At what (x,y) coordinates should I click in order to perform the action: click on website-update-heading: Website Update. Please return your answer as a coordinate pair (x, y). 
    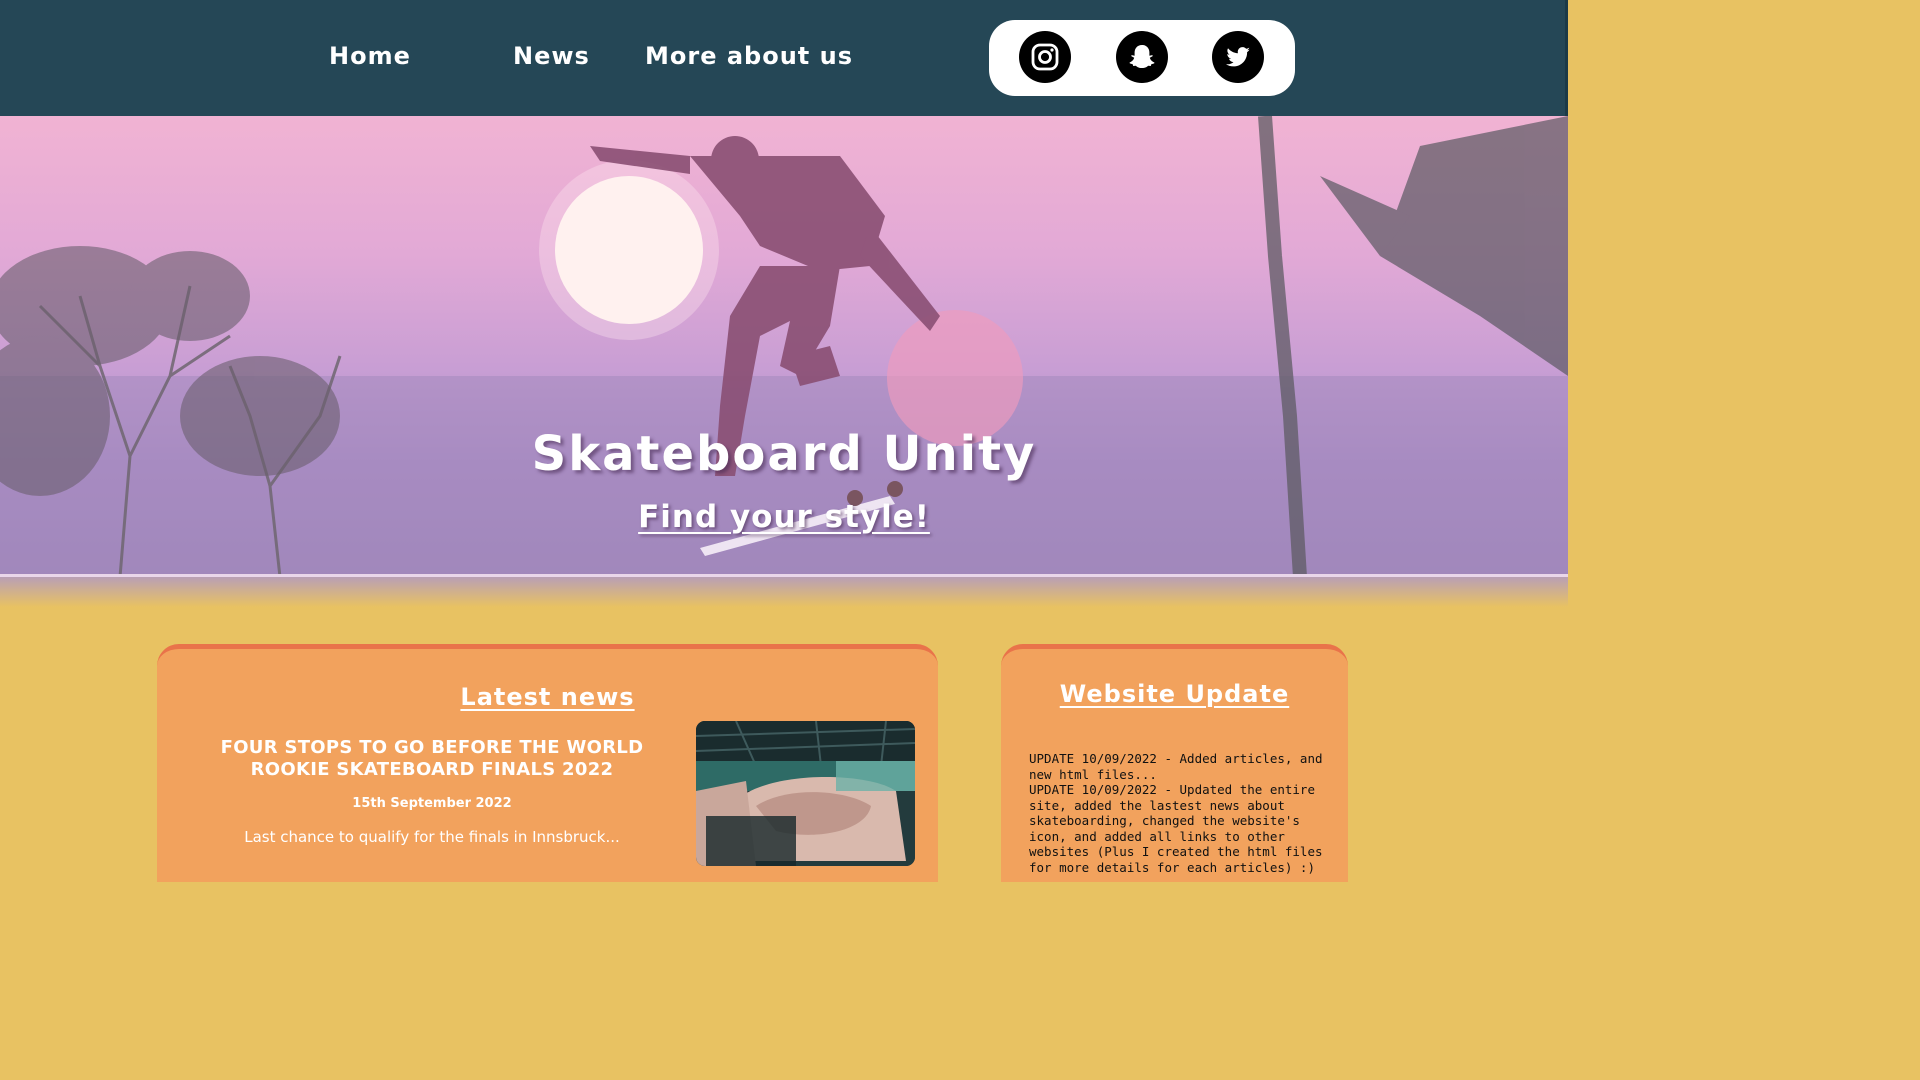
    Looking at the image, I should click on (1174, 694).